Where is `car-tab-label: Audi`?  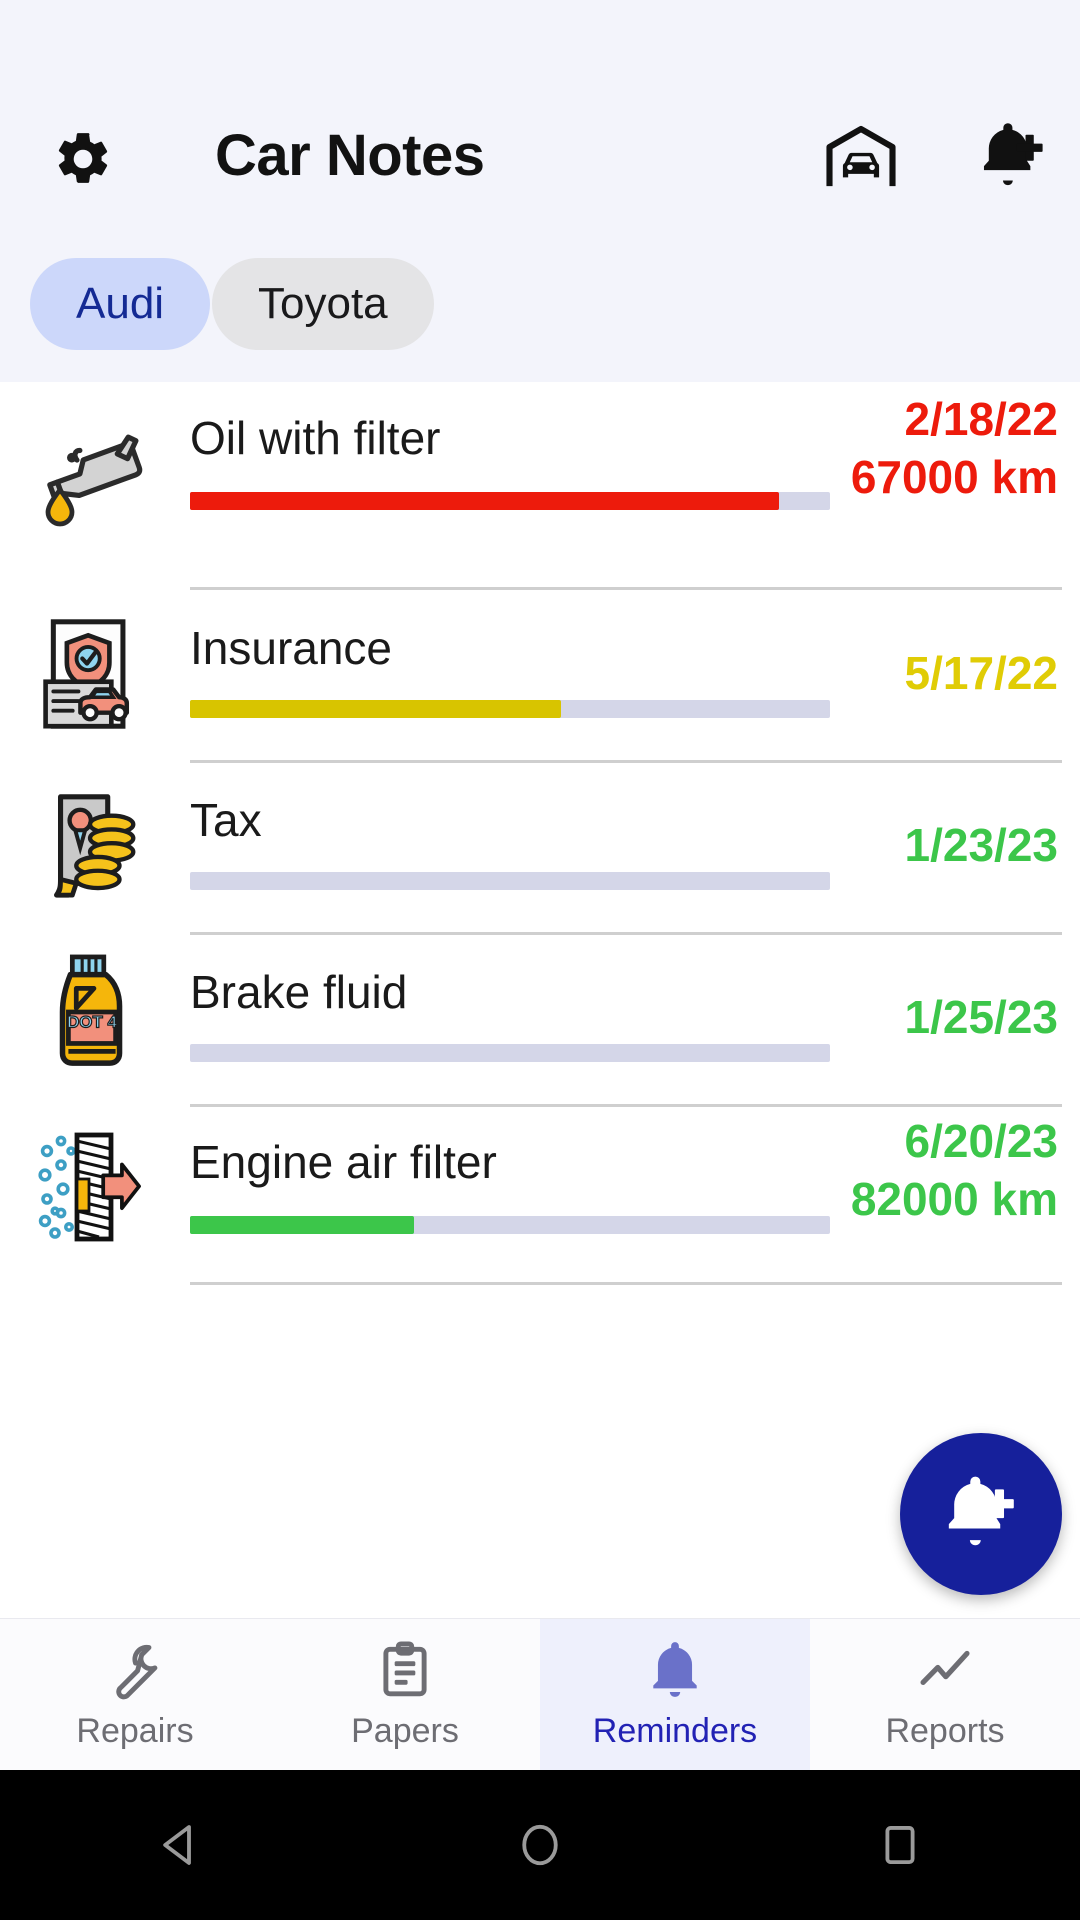
car-tab-label: Audi is located at coordinates (120, 303).